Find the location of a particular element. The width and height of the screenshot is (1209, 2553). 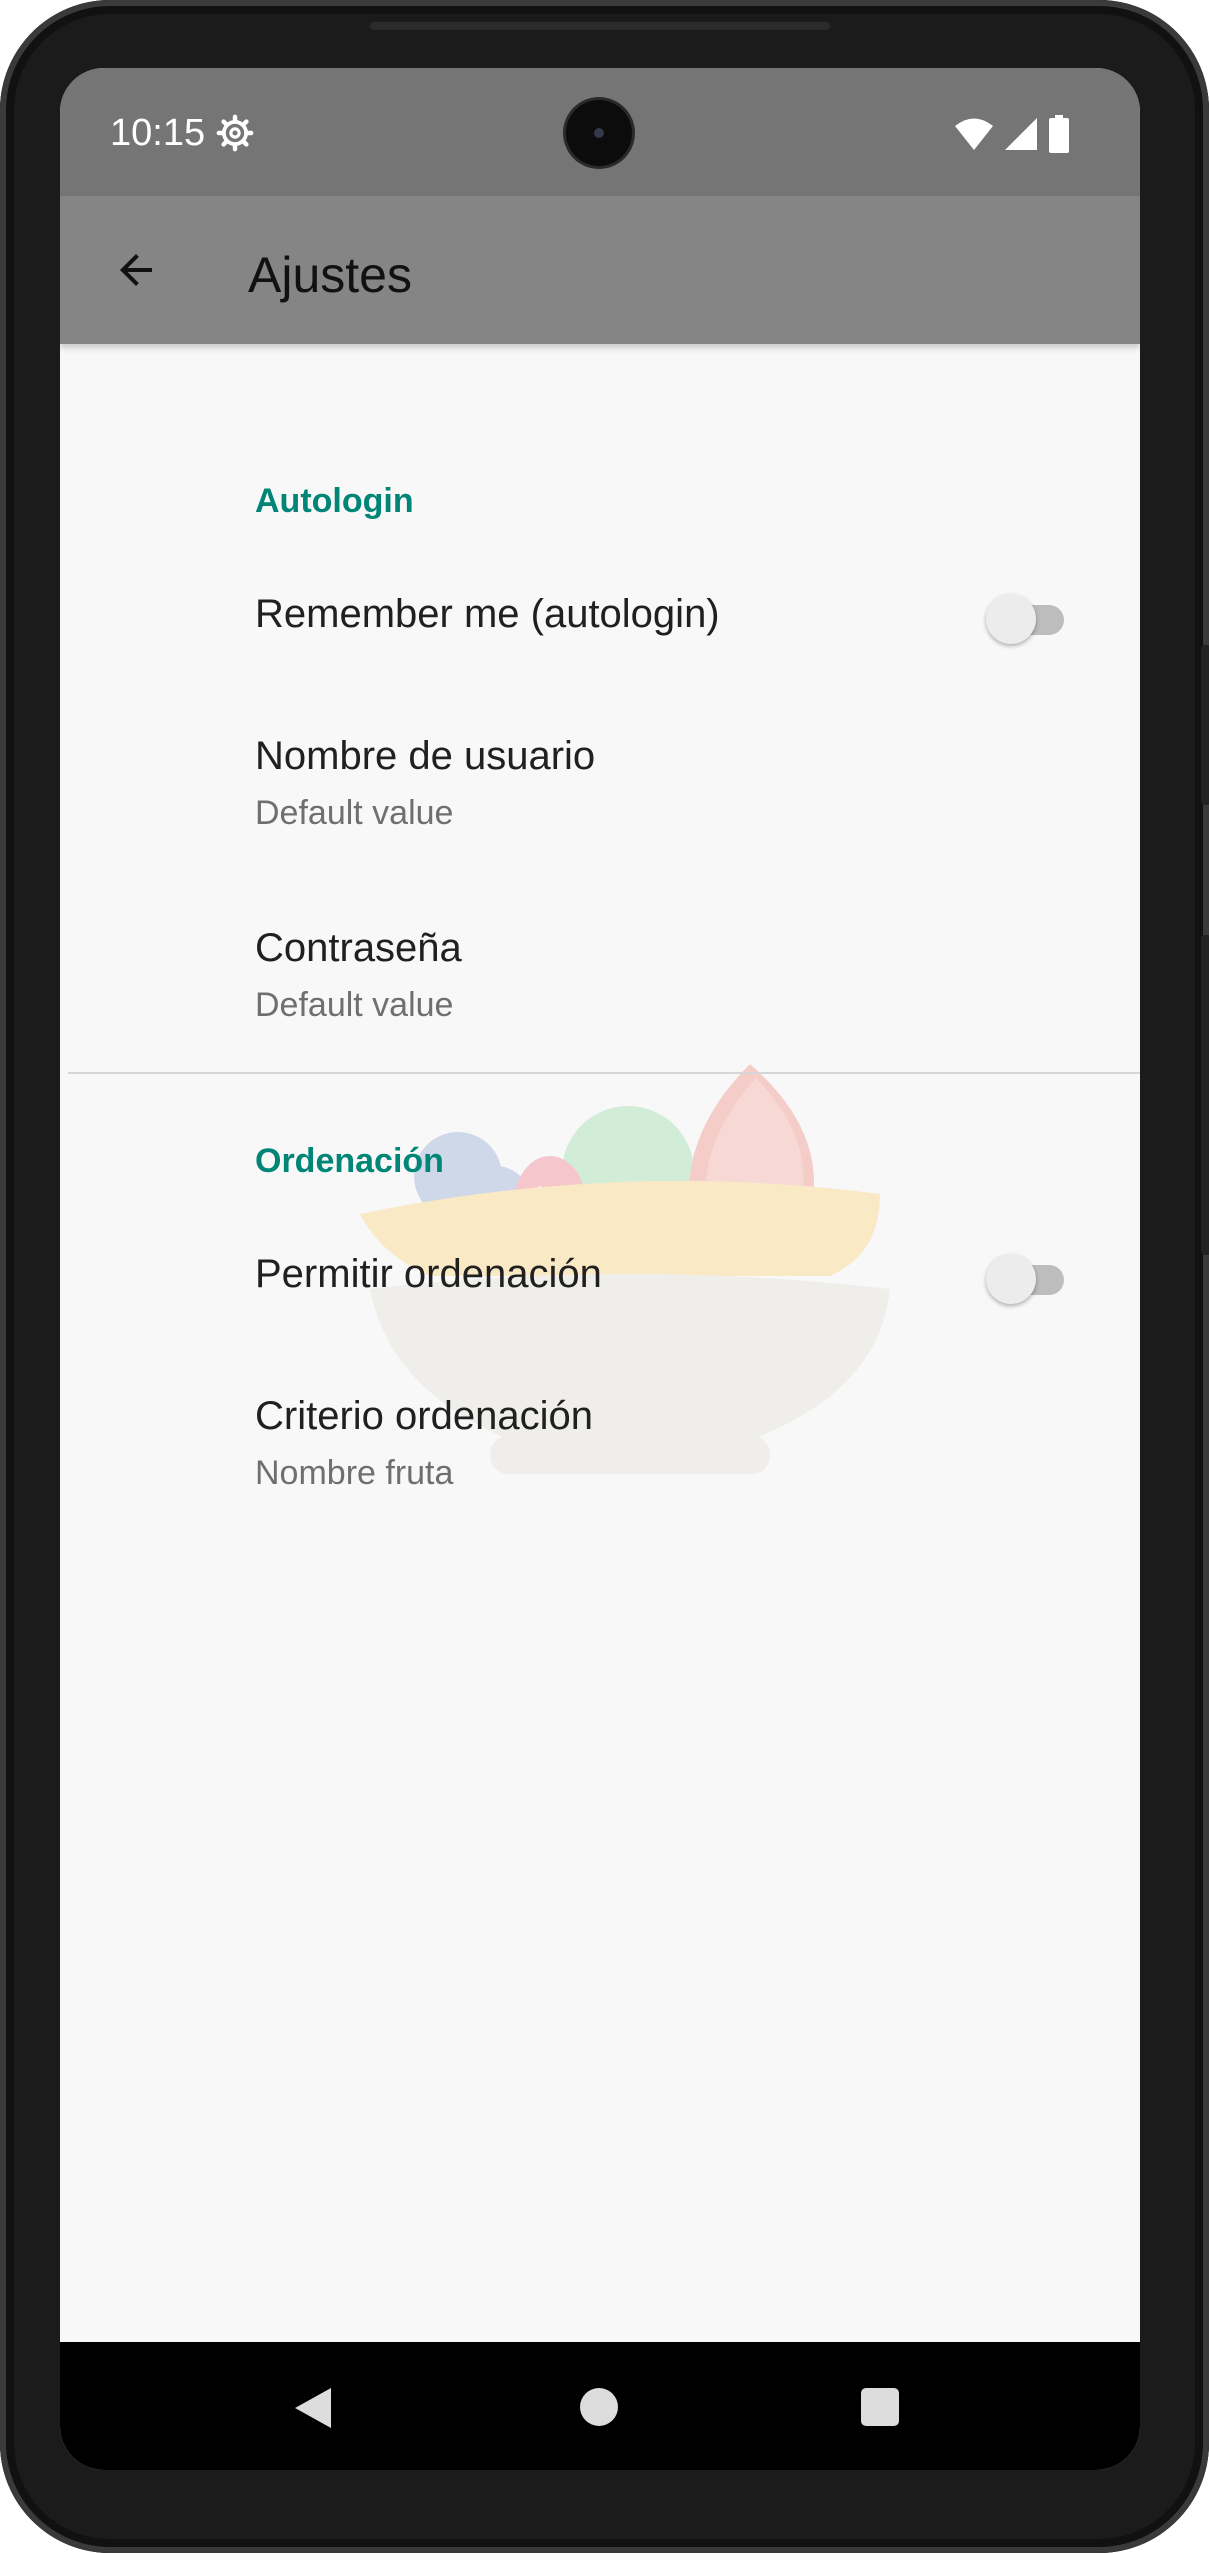

allow-sorting-switch is located at coordinates (1028, 1279).